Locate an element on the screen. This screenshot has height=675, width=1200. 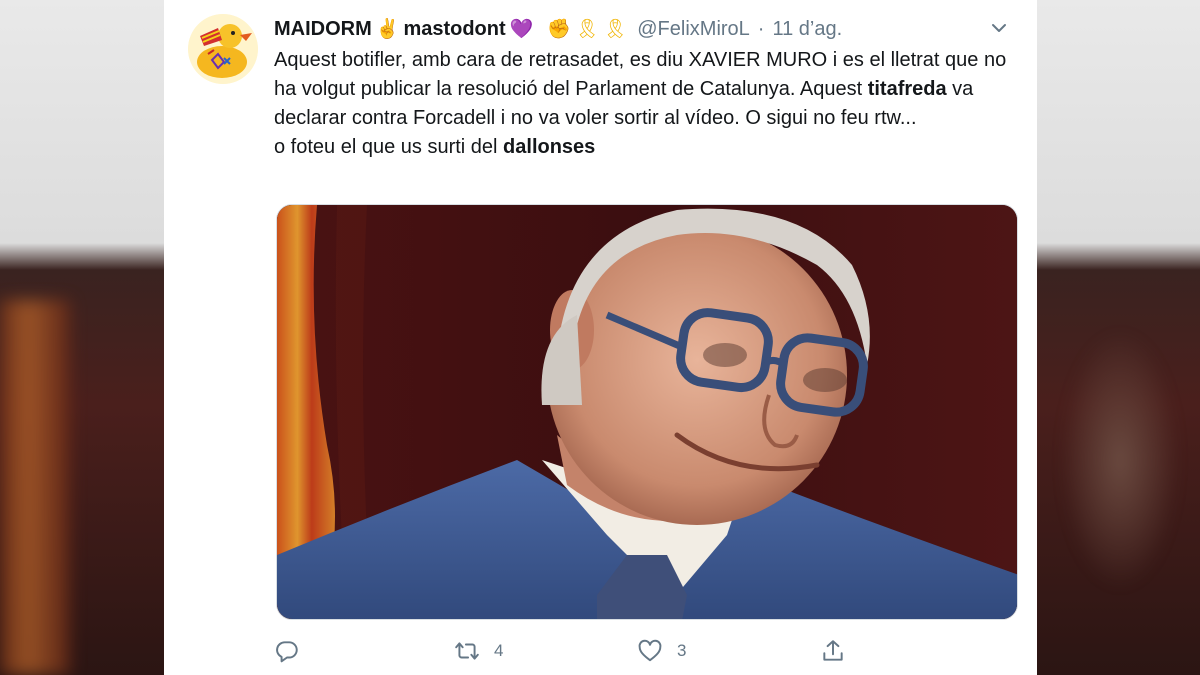
tweet-actions: 4 3 is located at coordinates (644, 651).